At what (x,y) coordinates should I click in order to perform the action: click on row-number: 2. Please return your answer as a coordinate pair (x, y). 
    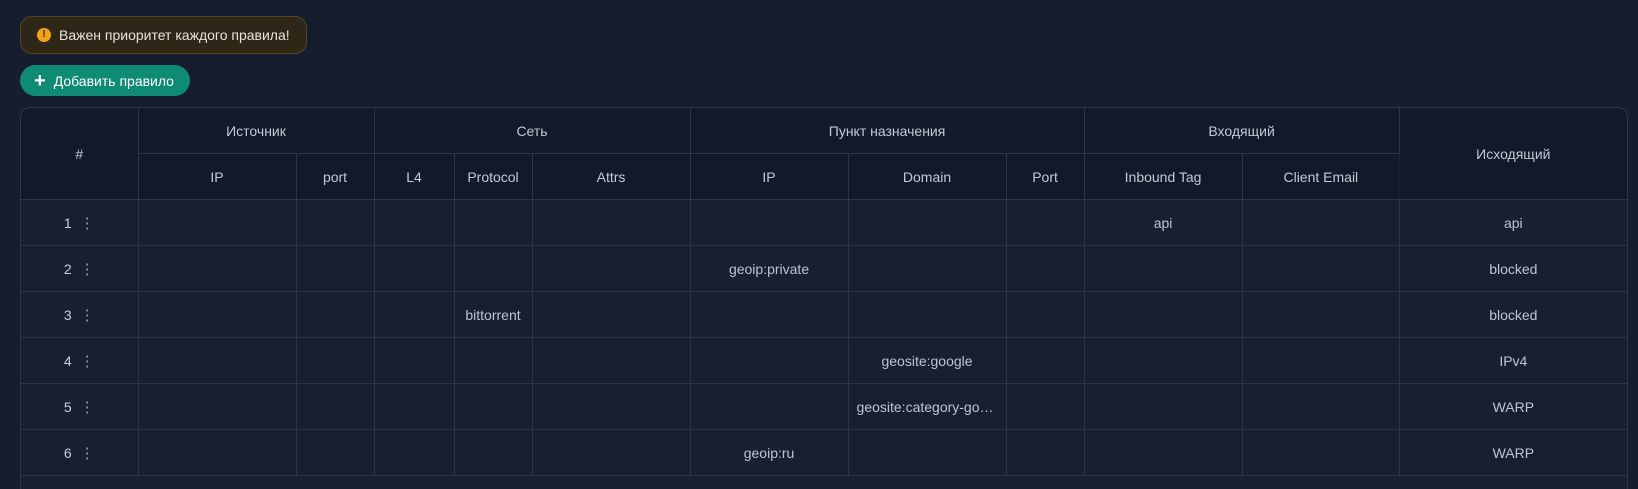
    Looking at the image, I should click on (67, 268).